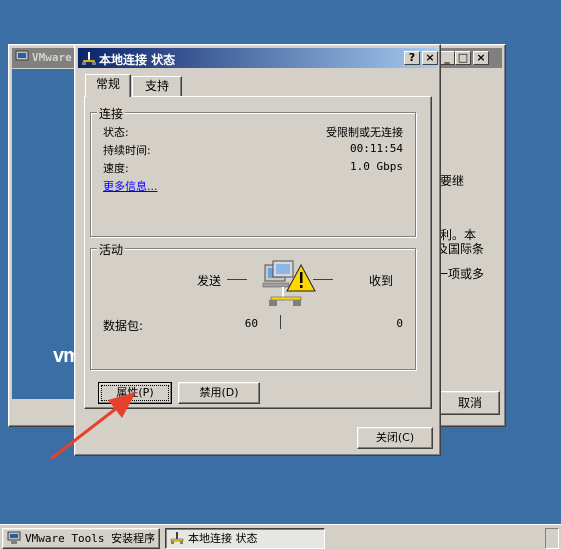 Image resolution: width=561 pixels, height=550 pixels. I want to click on taskbar: VMware Tools 安装程序 本地连接 状态, so click(280, 537).